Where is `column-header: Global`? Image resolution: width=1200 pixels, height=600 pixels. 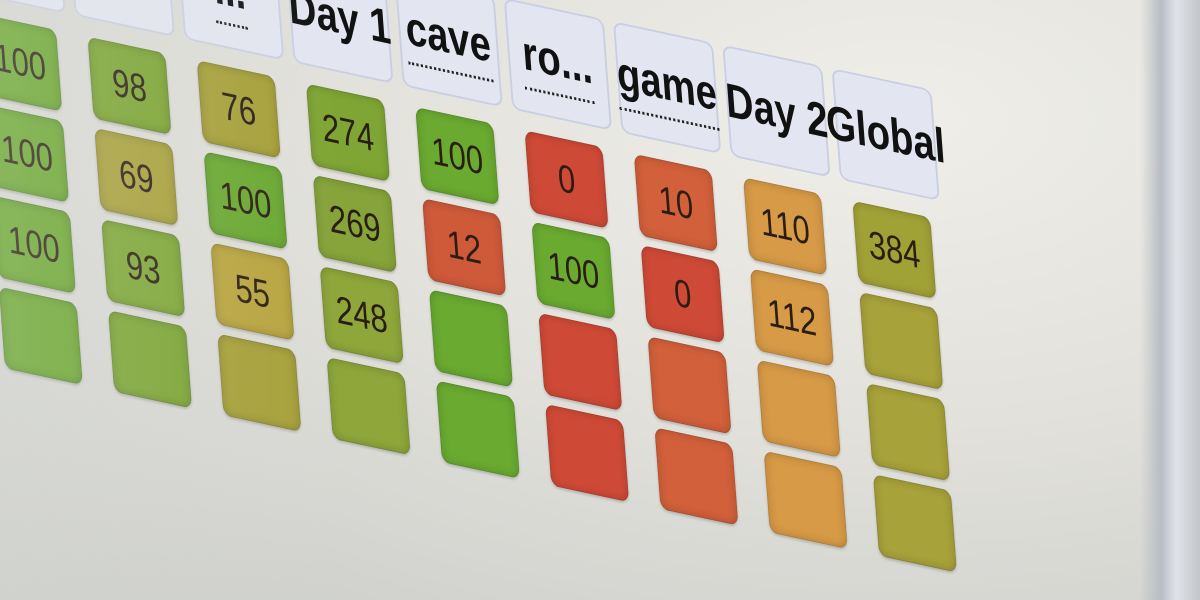 column-header: Global is located at coordinates (885, 135).